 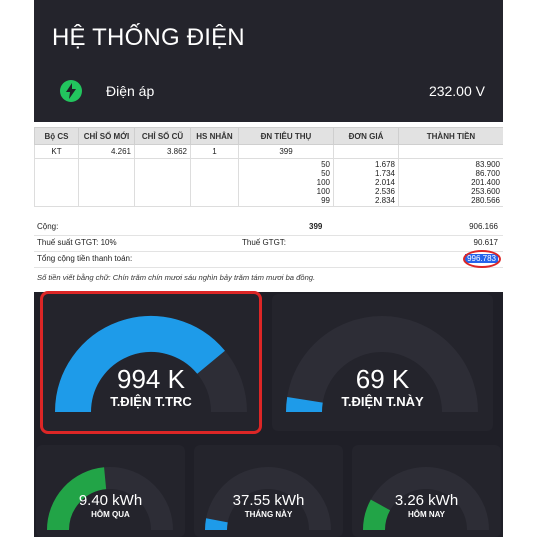 I want to click on lightning-icon, so click(x=71, y=91).